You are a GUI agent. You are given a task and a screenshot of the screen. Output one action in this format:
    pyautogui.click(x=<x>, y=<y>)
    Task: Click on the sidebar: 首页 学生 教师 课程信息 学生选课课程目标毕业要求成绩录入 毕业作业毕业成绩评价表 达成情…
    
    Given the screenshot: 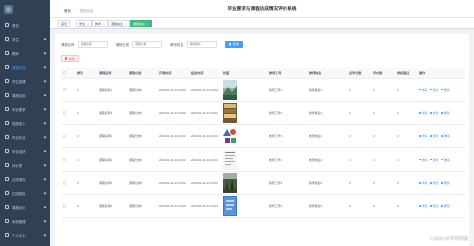 What is the action you would take?
    pyautogui.click(x=25, y=123)
    